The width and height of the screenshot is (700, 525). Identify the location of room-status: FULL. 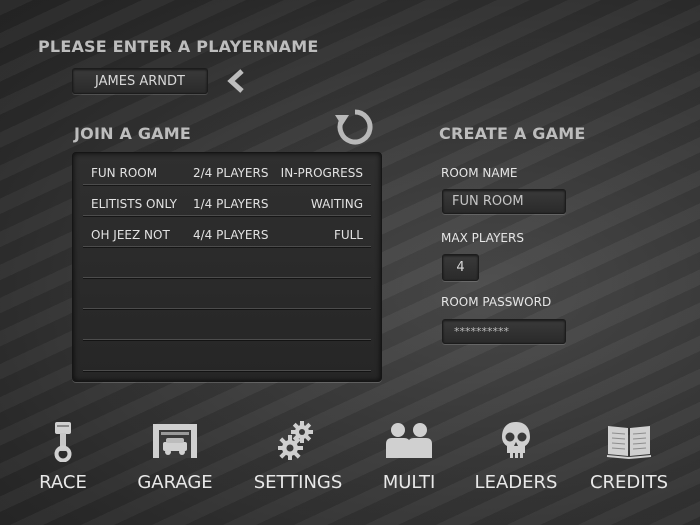
(348, 235).